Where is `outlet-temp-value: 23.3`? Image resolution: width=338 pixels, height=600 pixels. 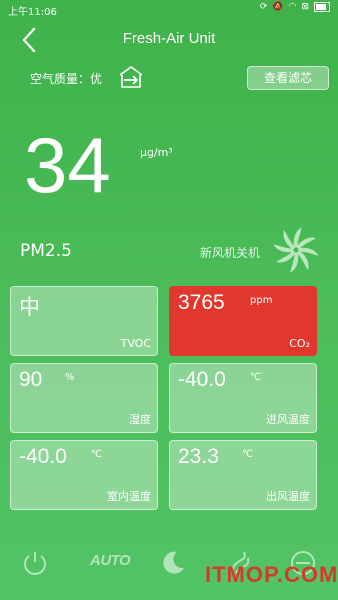
outlet-temp-value: 23.3 is located at coordinates (198, 456).